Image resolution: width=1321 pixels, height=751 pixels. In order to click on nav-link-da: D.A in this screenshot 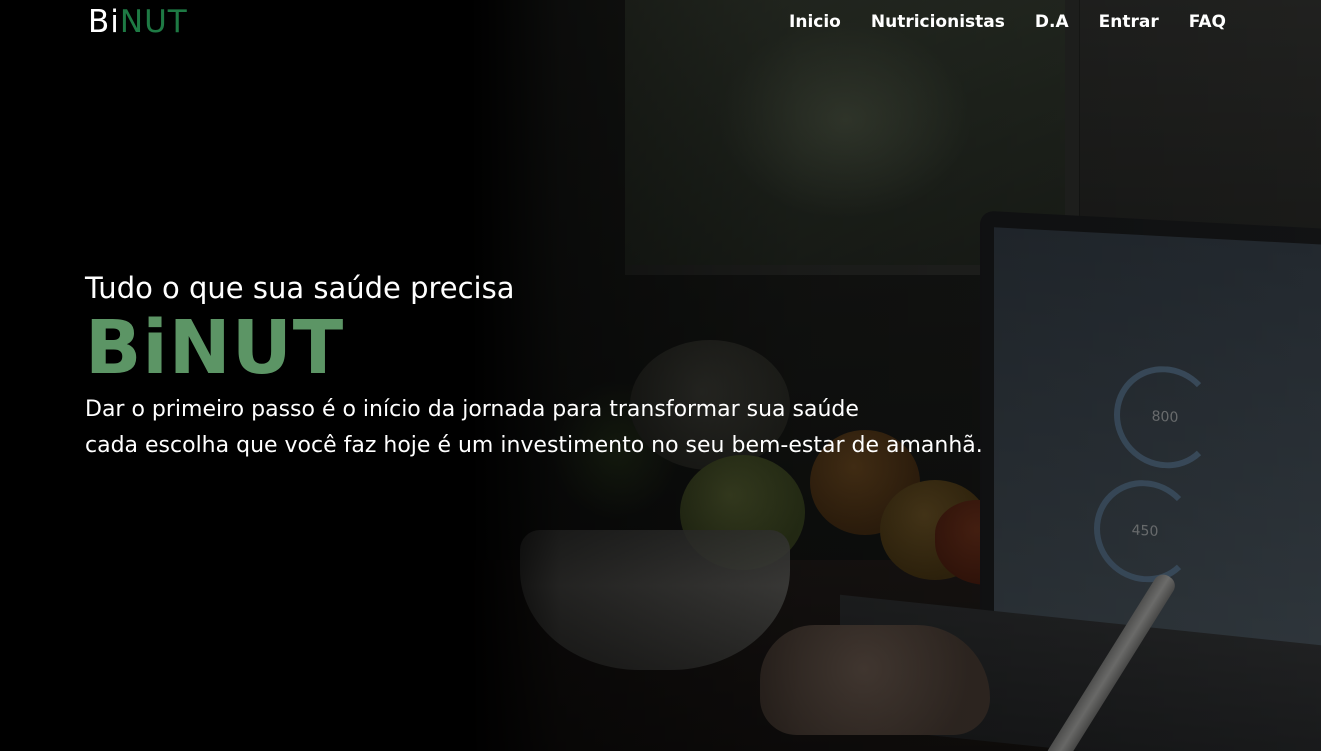, I will do `click(1052, 22)`.